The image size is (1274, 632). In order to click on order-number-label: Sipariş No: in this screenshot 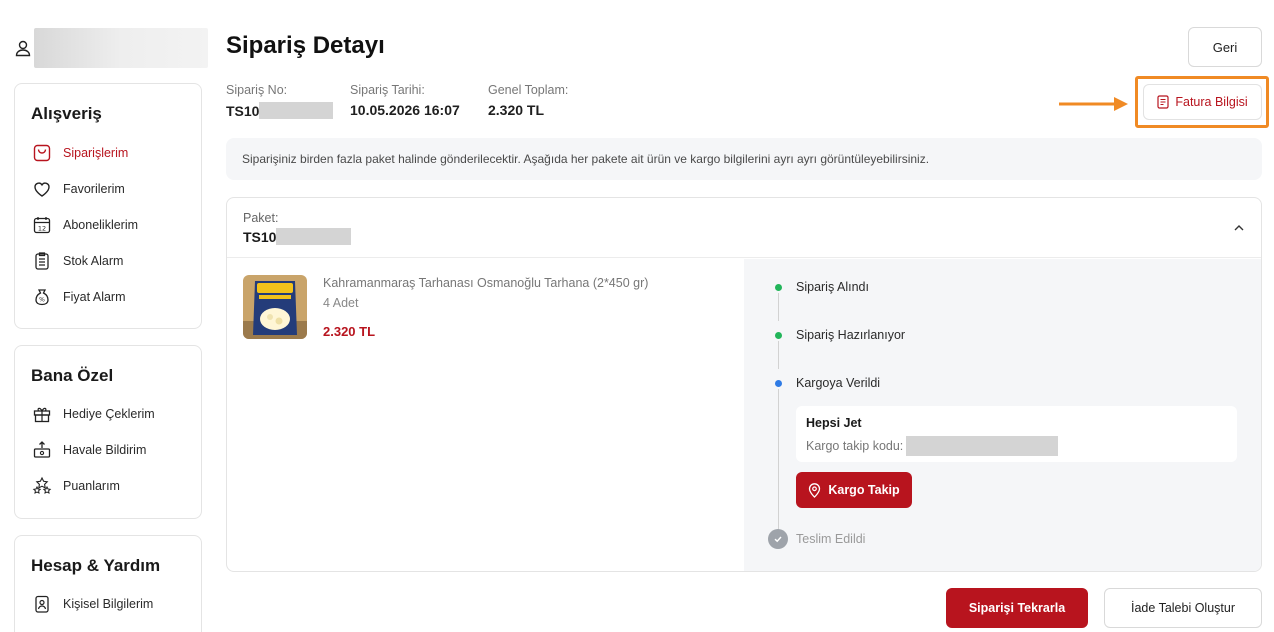, I will do `click(257, 90)`.